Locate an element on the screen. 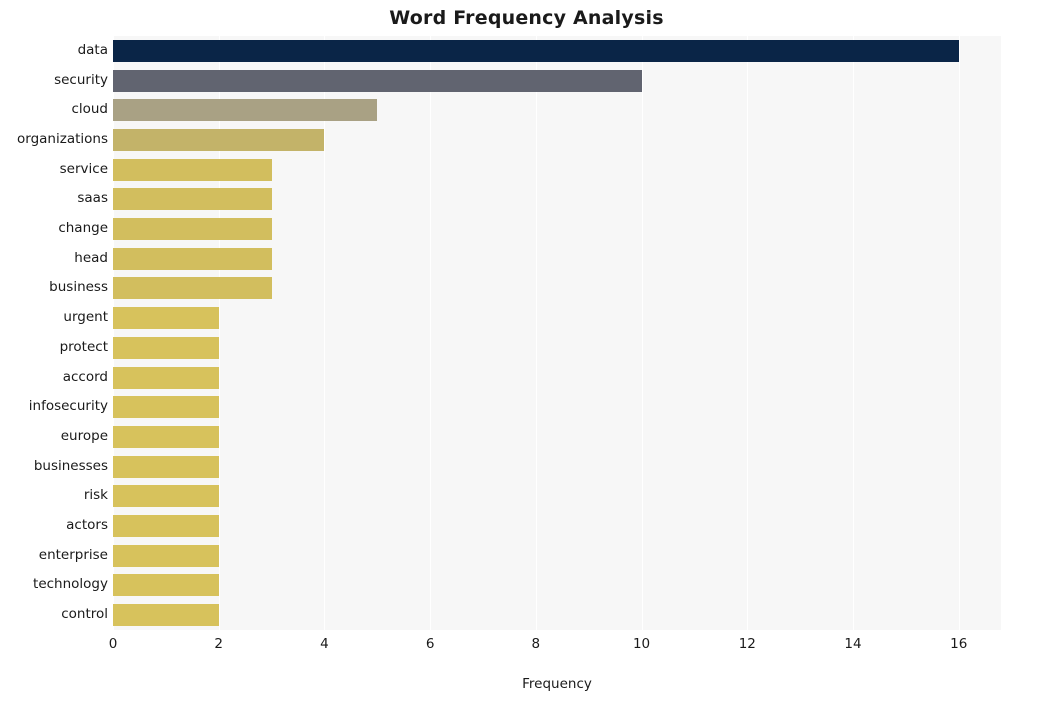 The image size is (1053, 701). y-axis-tick-label: control is located at coordinates (84, 614).